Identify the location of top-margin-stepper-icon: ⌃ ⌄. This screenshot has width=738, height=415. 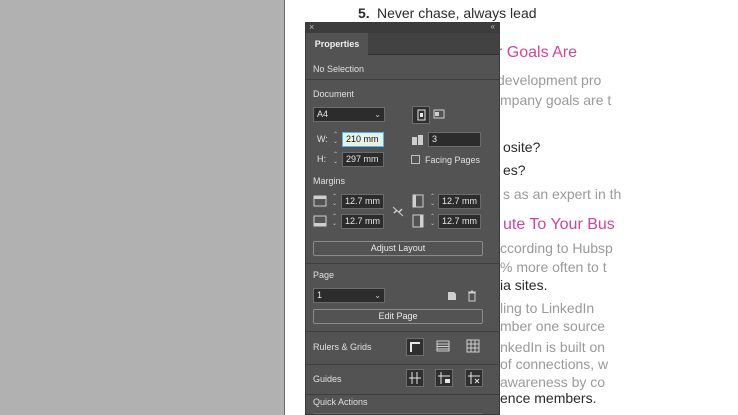
(334, 201).